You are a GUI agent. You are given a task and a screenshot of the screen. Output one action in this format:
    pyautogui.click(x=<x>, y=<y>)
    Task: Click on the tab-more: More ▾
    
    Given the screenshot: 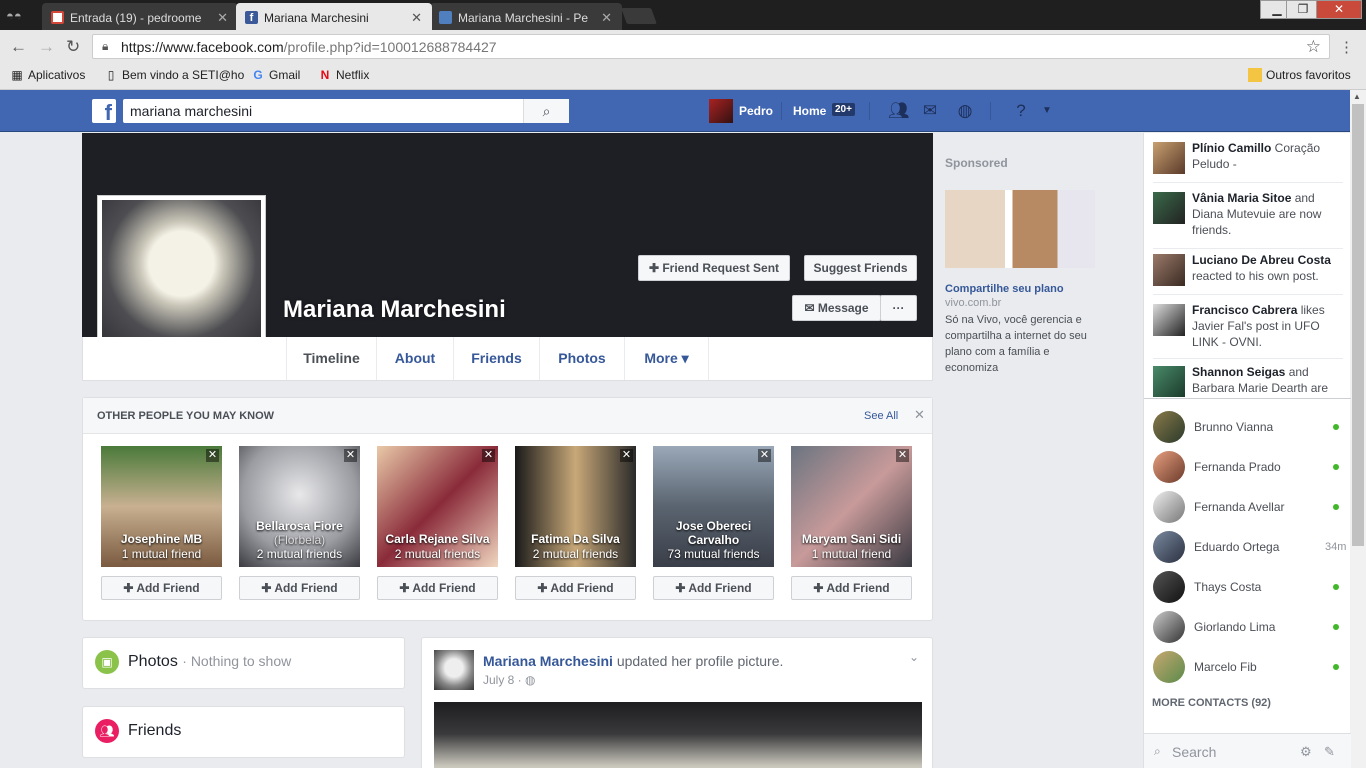 What is the action you would take?
    pyautogui.click(x=667, y=358)
    